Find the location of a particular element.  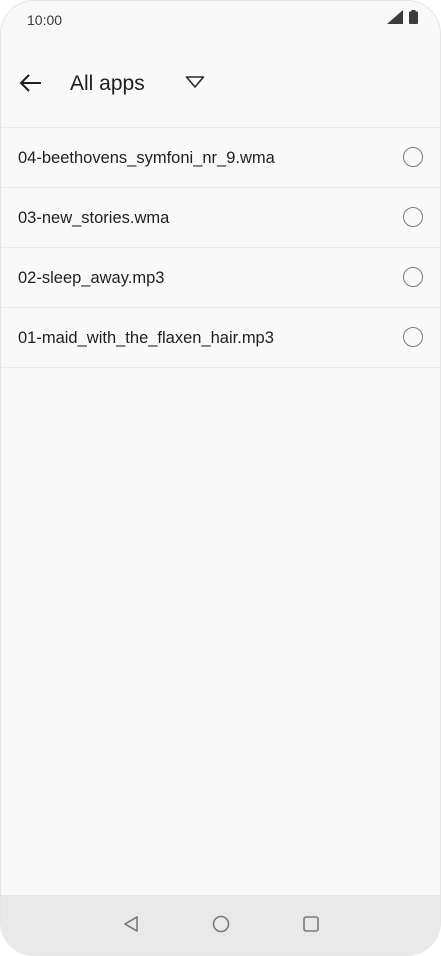

list-item: 04-beethovens_symfoni_nr_9.wma is located at coordinates (220, 158).